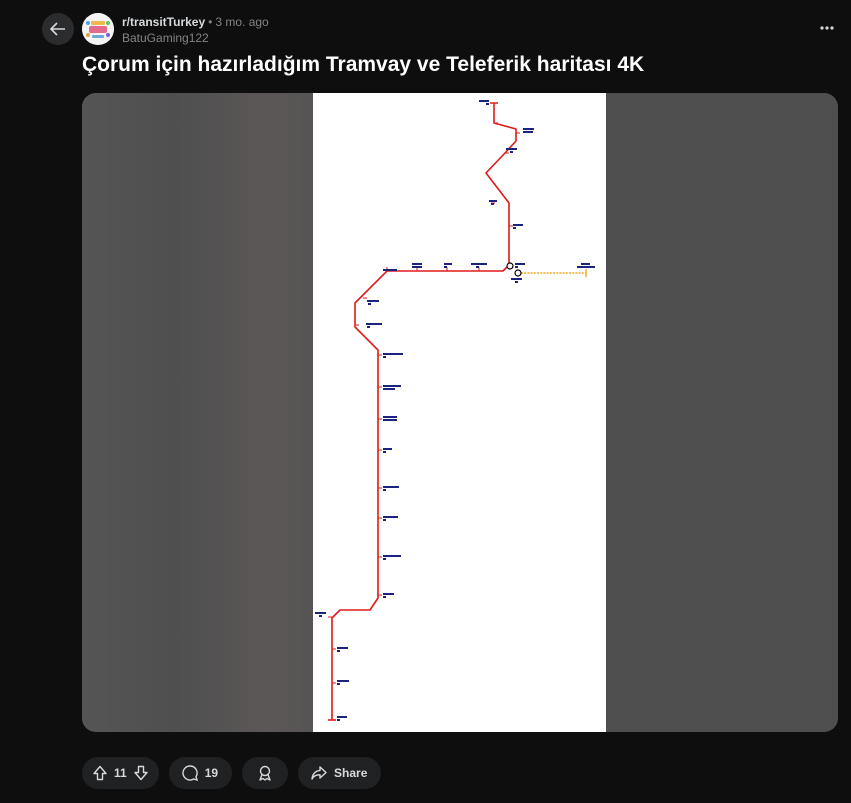  Describe the element at coordinates (195, 38) in the screenshot. I see `post-author: BatuGaming122` at that location.